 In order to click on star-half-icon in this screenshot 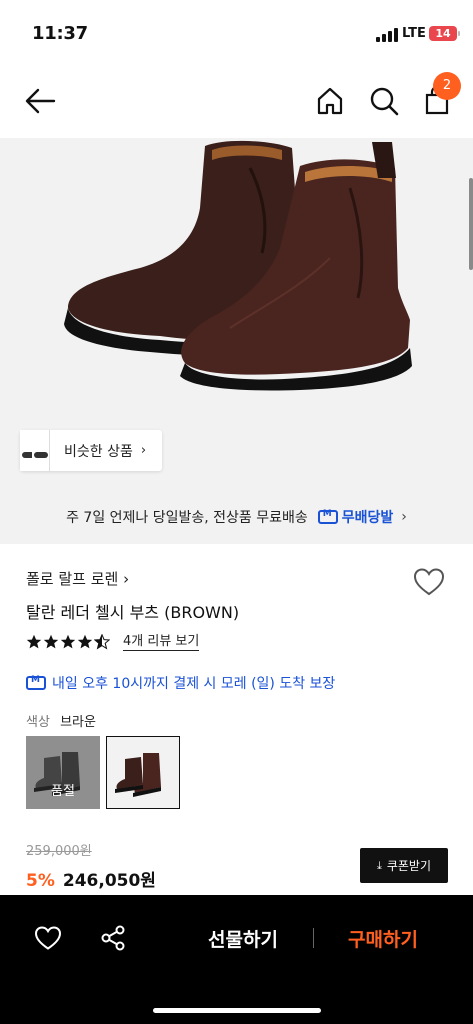, I will do `click(102, 642)`.